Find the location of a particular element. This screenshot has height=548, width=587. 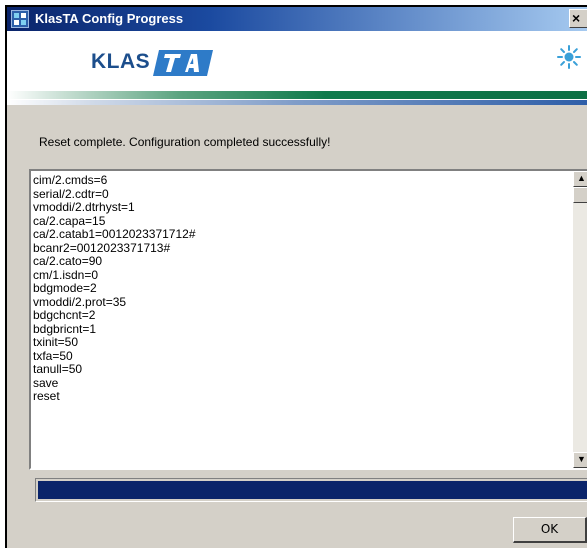

close-icon: × is located at coordinates (576, 18).